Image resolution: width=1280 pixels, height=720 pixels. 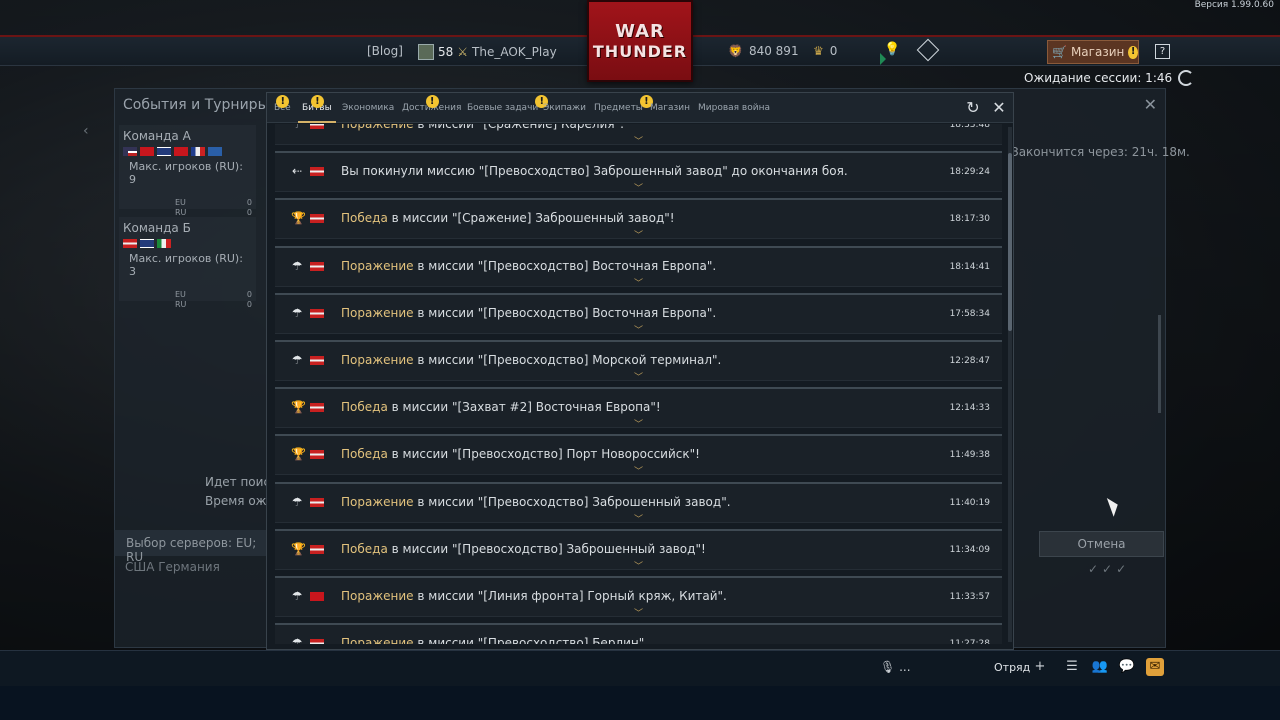 I want to click on shop-button: 🛒 Магазин !, so click(x=1093, y=52).